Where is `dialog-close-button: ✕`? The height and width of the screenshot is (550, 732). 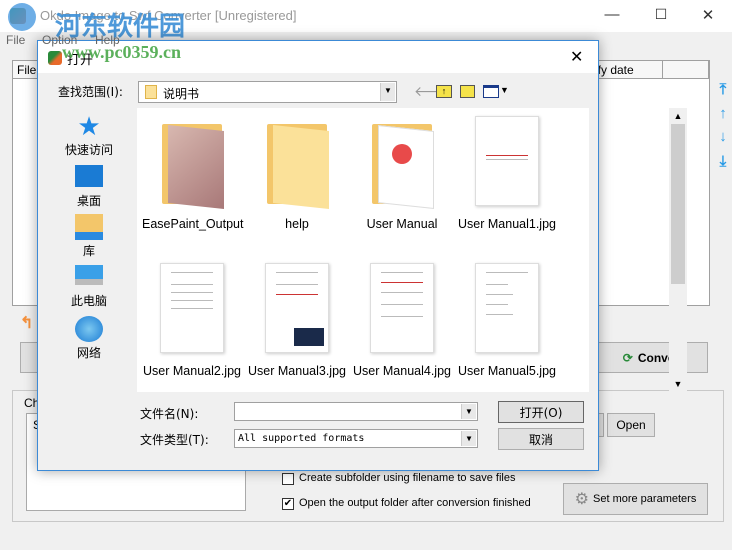 dialog-close-button: ✕ is located at coordinates (576, 57).